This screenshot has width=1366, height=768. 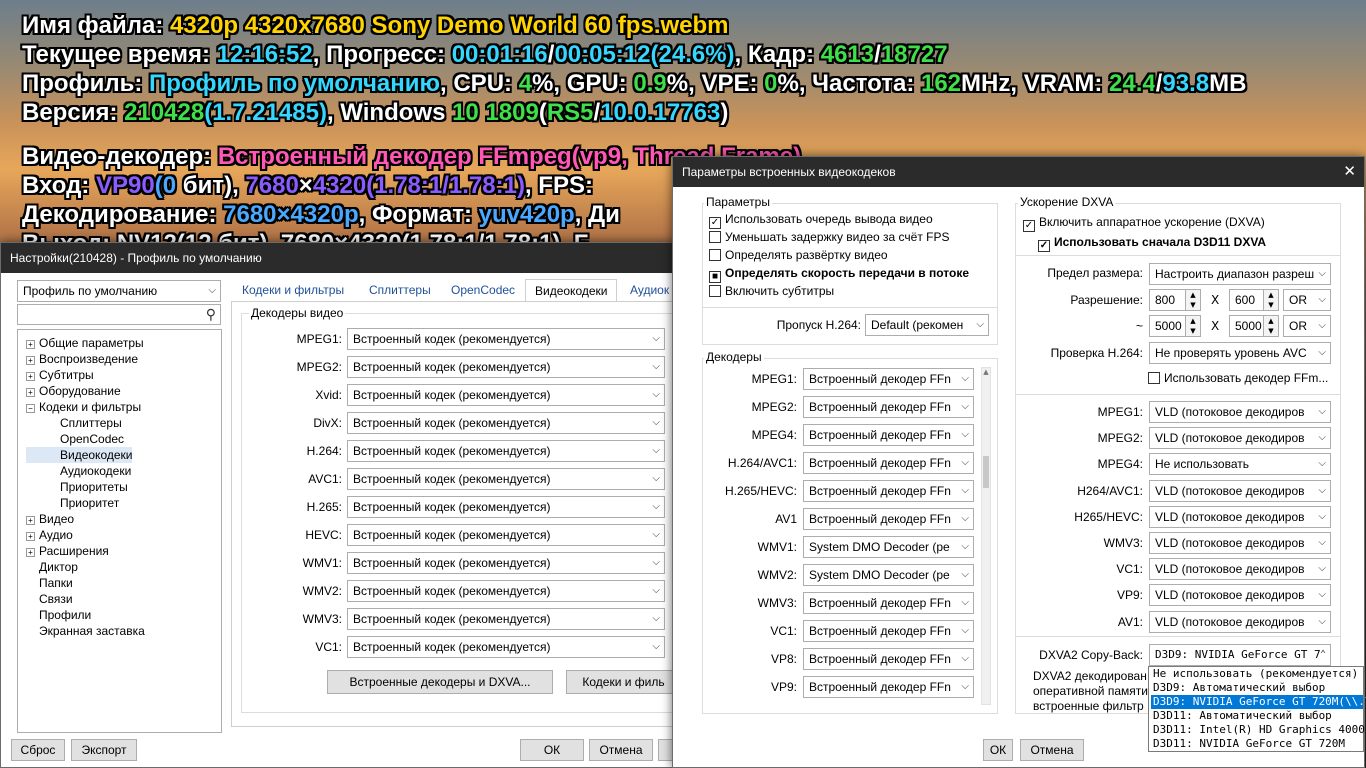 What do you see at coordinates (1257, 674) in the screenshot?
I see `copyback-option: Не использовать (рекомендуется)` at bounding box center [1257, 674].